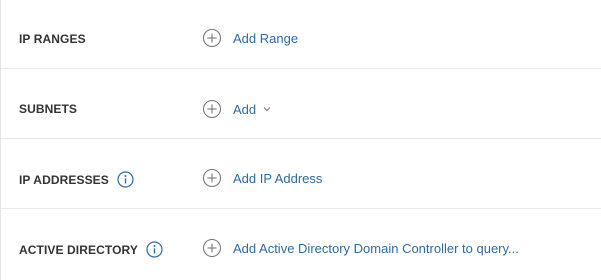 The image size is (601, 280). I want to click on add-ip-address-button: Add IP Address, so click(262, 178).